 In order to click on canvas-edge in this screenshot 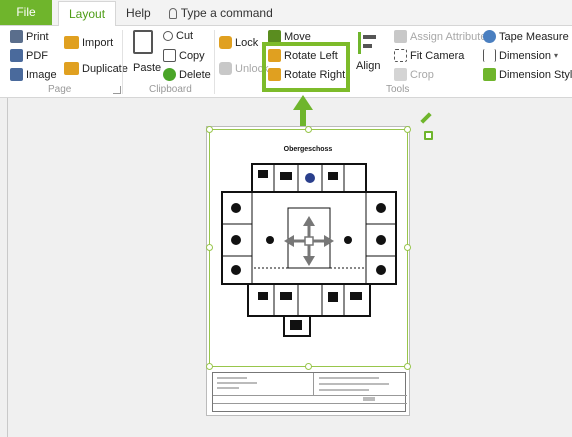, I will do `click(7, 267)`.